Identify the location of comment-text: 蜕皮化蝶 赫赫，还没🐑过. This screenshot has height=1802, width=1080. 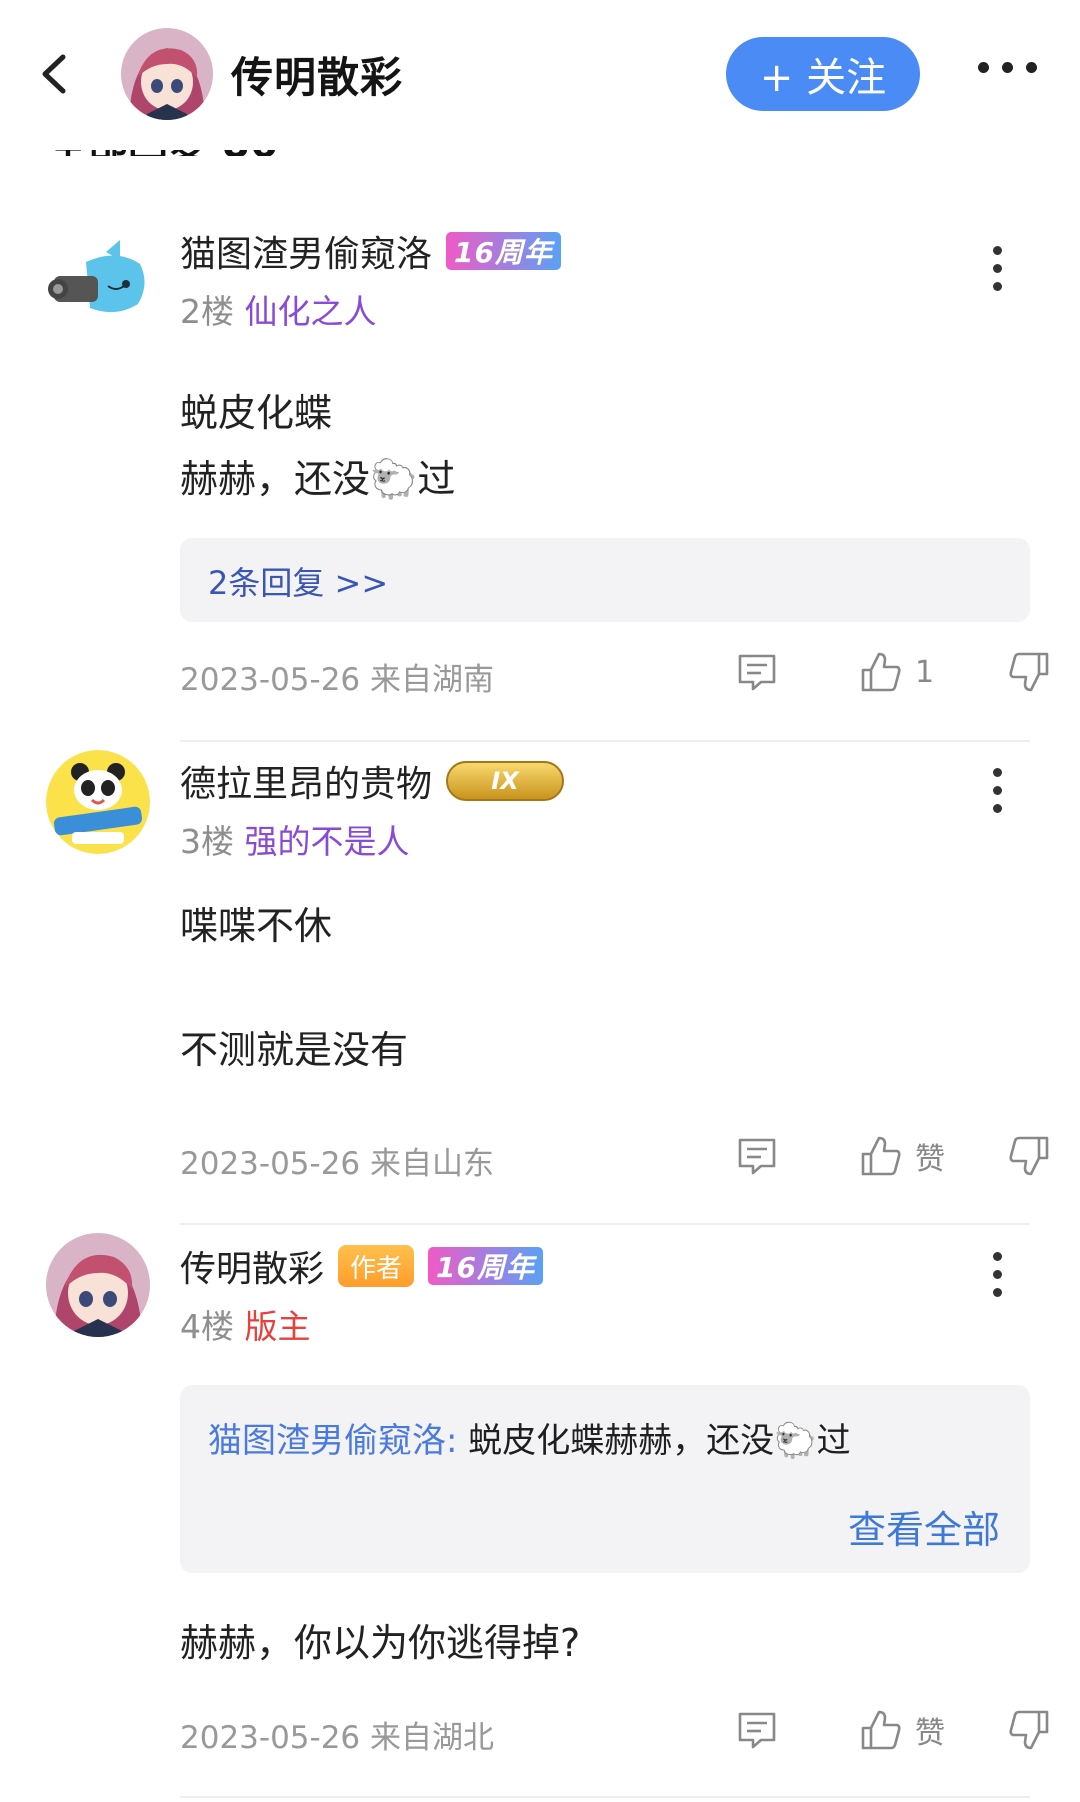
(317, 446).